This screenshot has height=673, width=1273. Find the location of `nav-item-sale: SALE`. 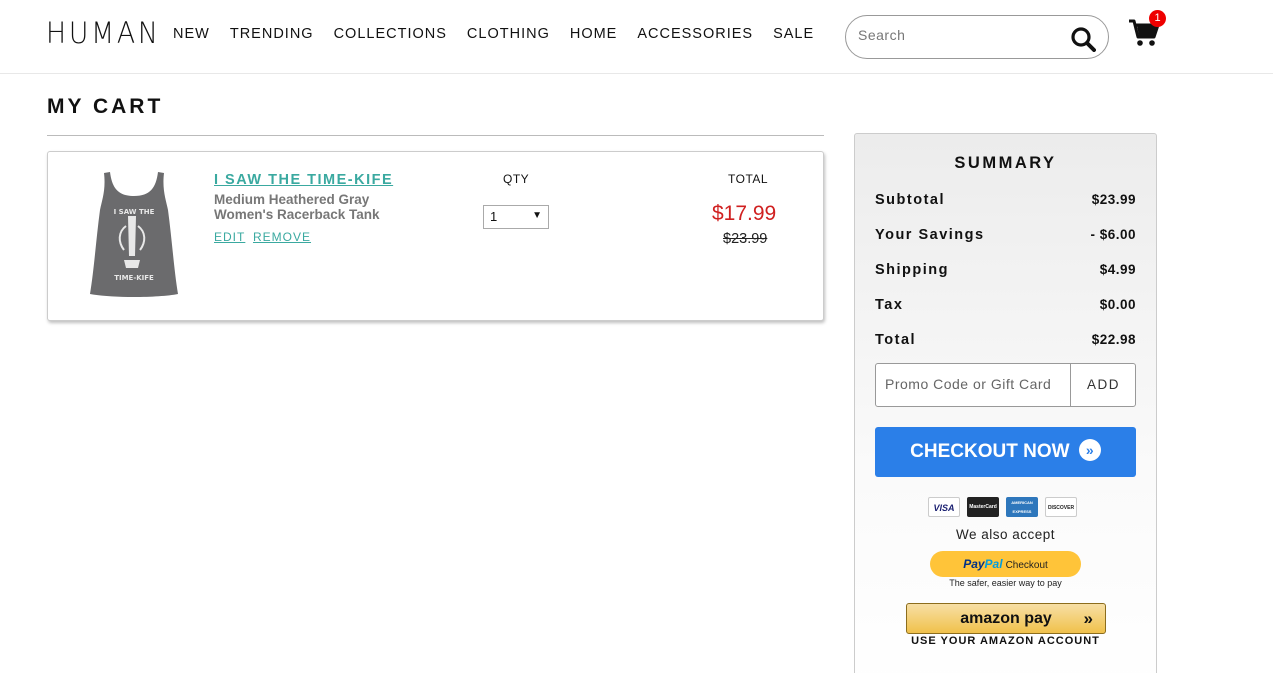

nav-item-sale: SALE is located at coordinates (793, 34).